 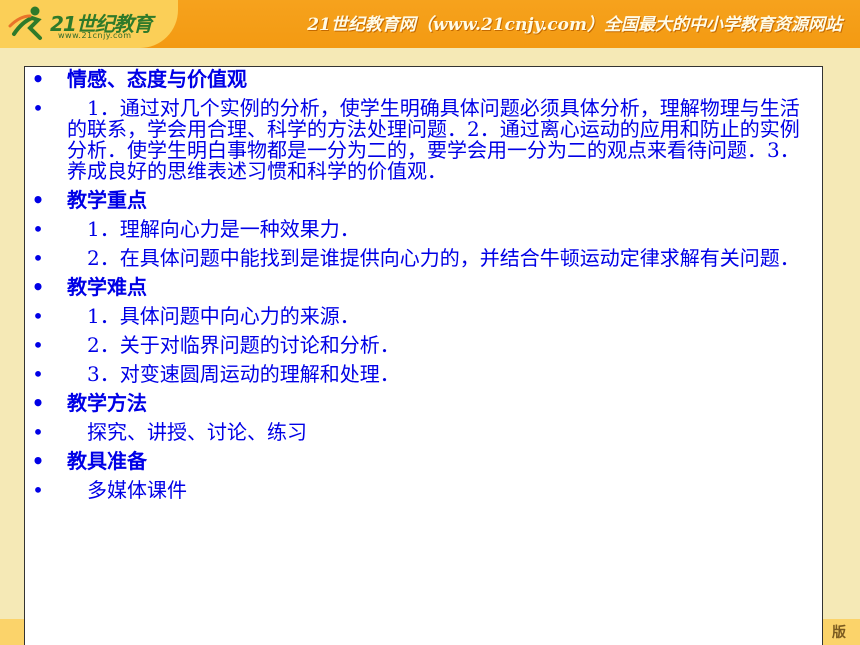 What do you see at coordinates (95, 35) in the screenshot?
I see `logo-url: www.21cnjy.com` at bounding box center [95, 35].